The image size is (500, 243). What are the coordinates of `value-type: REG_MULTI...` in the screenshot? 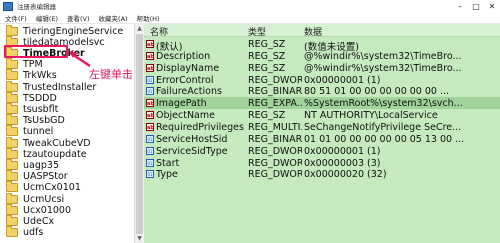 It's located at (275, 127).